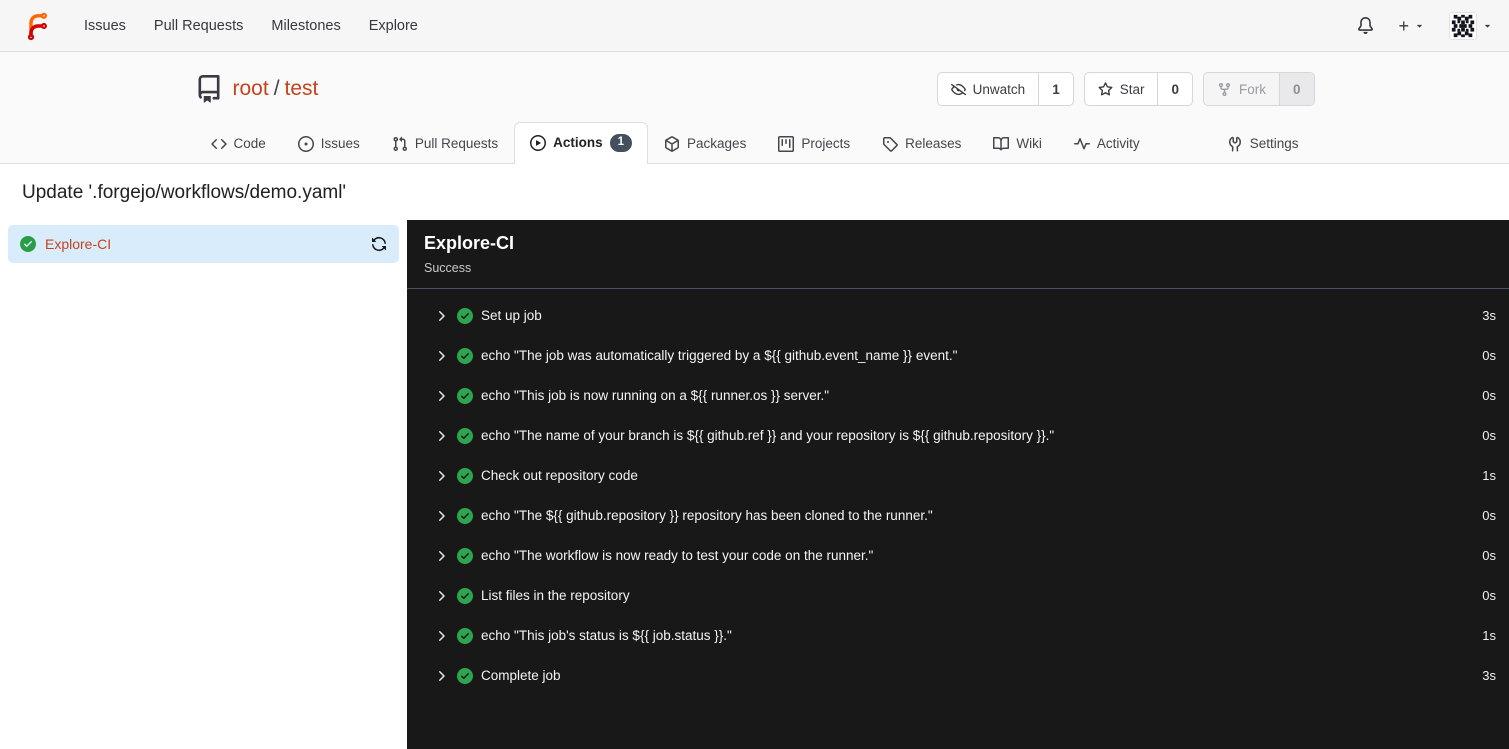 The width and height of the screenshot is (1509, 749). What do you see at coordinates (1411, 26) in the screenshot?
I see `create-new-button: +` at bounding box center [1411, 26].